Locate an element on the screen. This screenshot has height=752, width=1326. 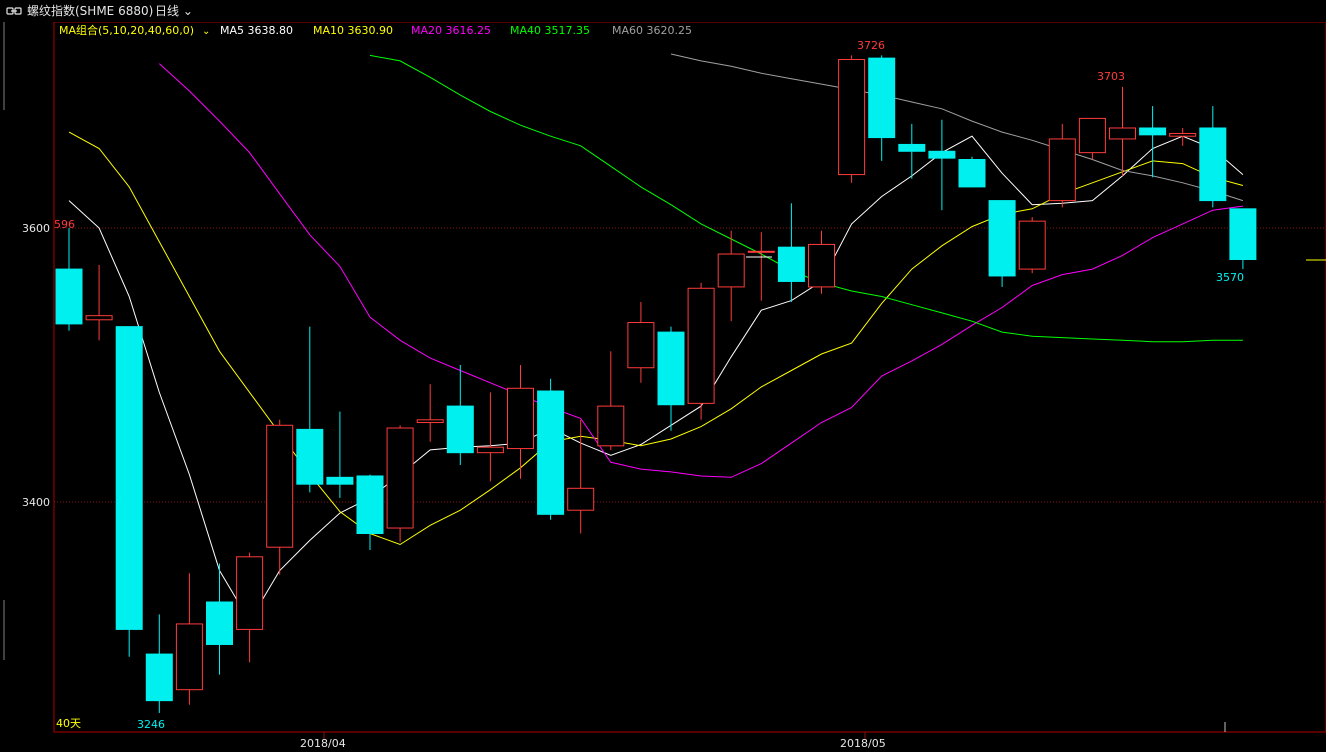
ma10-legend: MA10 3630.90 is located at coordinates (353, 30).